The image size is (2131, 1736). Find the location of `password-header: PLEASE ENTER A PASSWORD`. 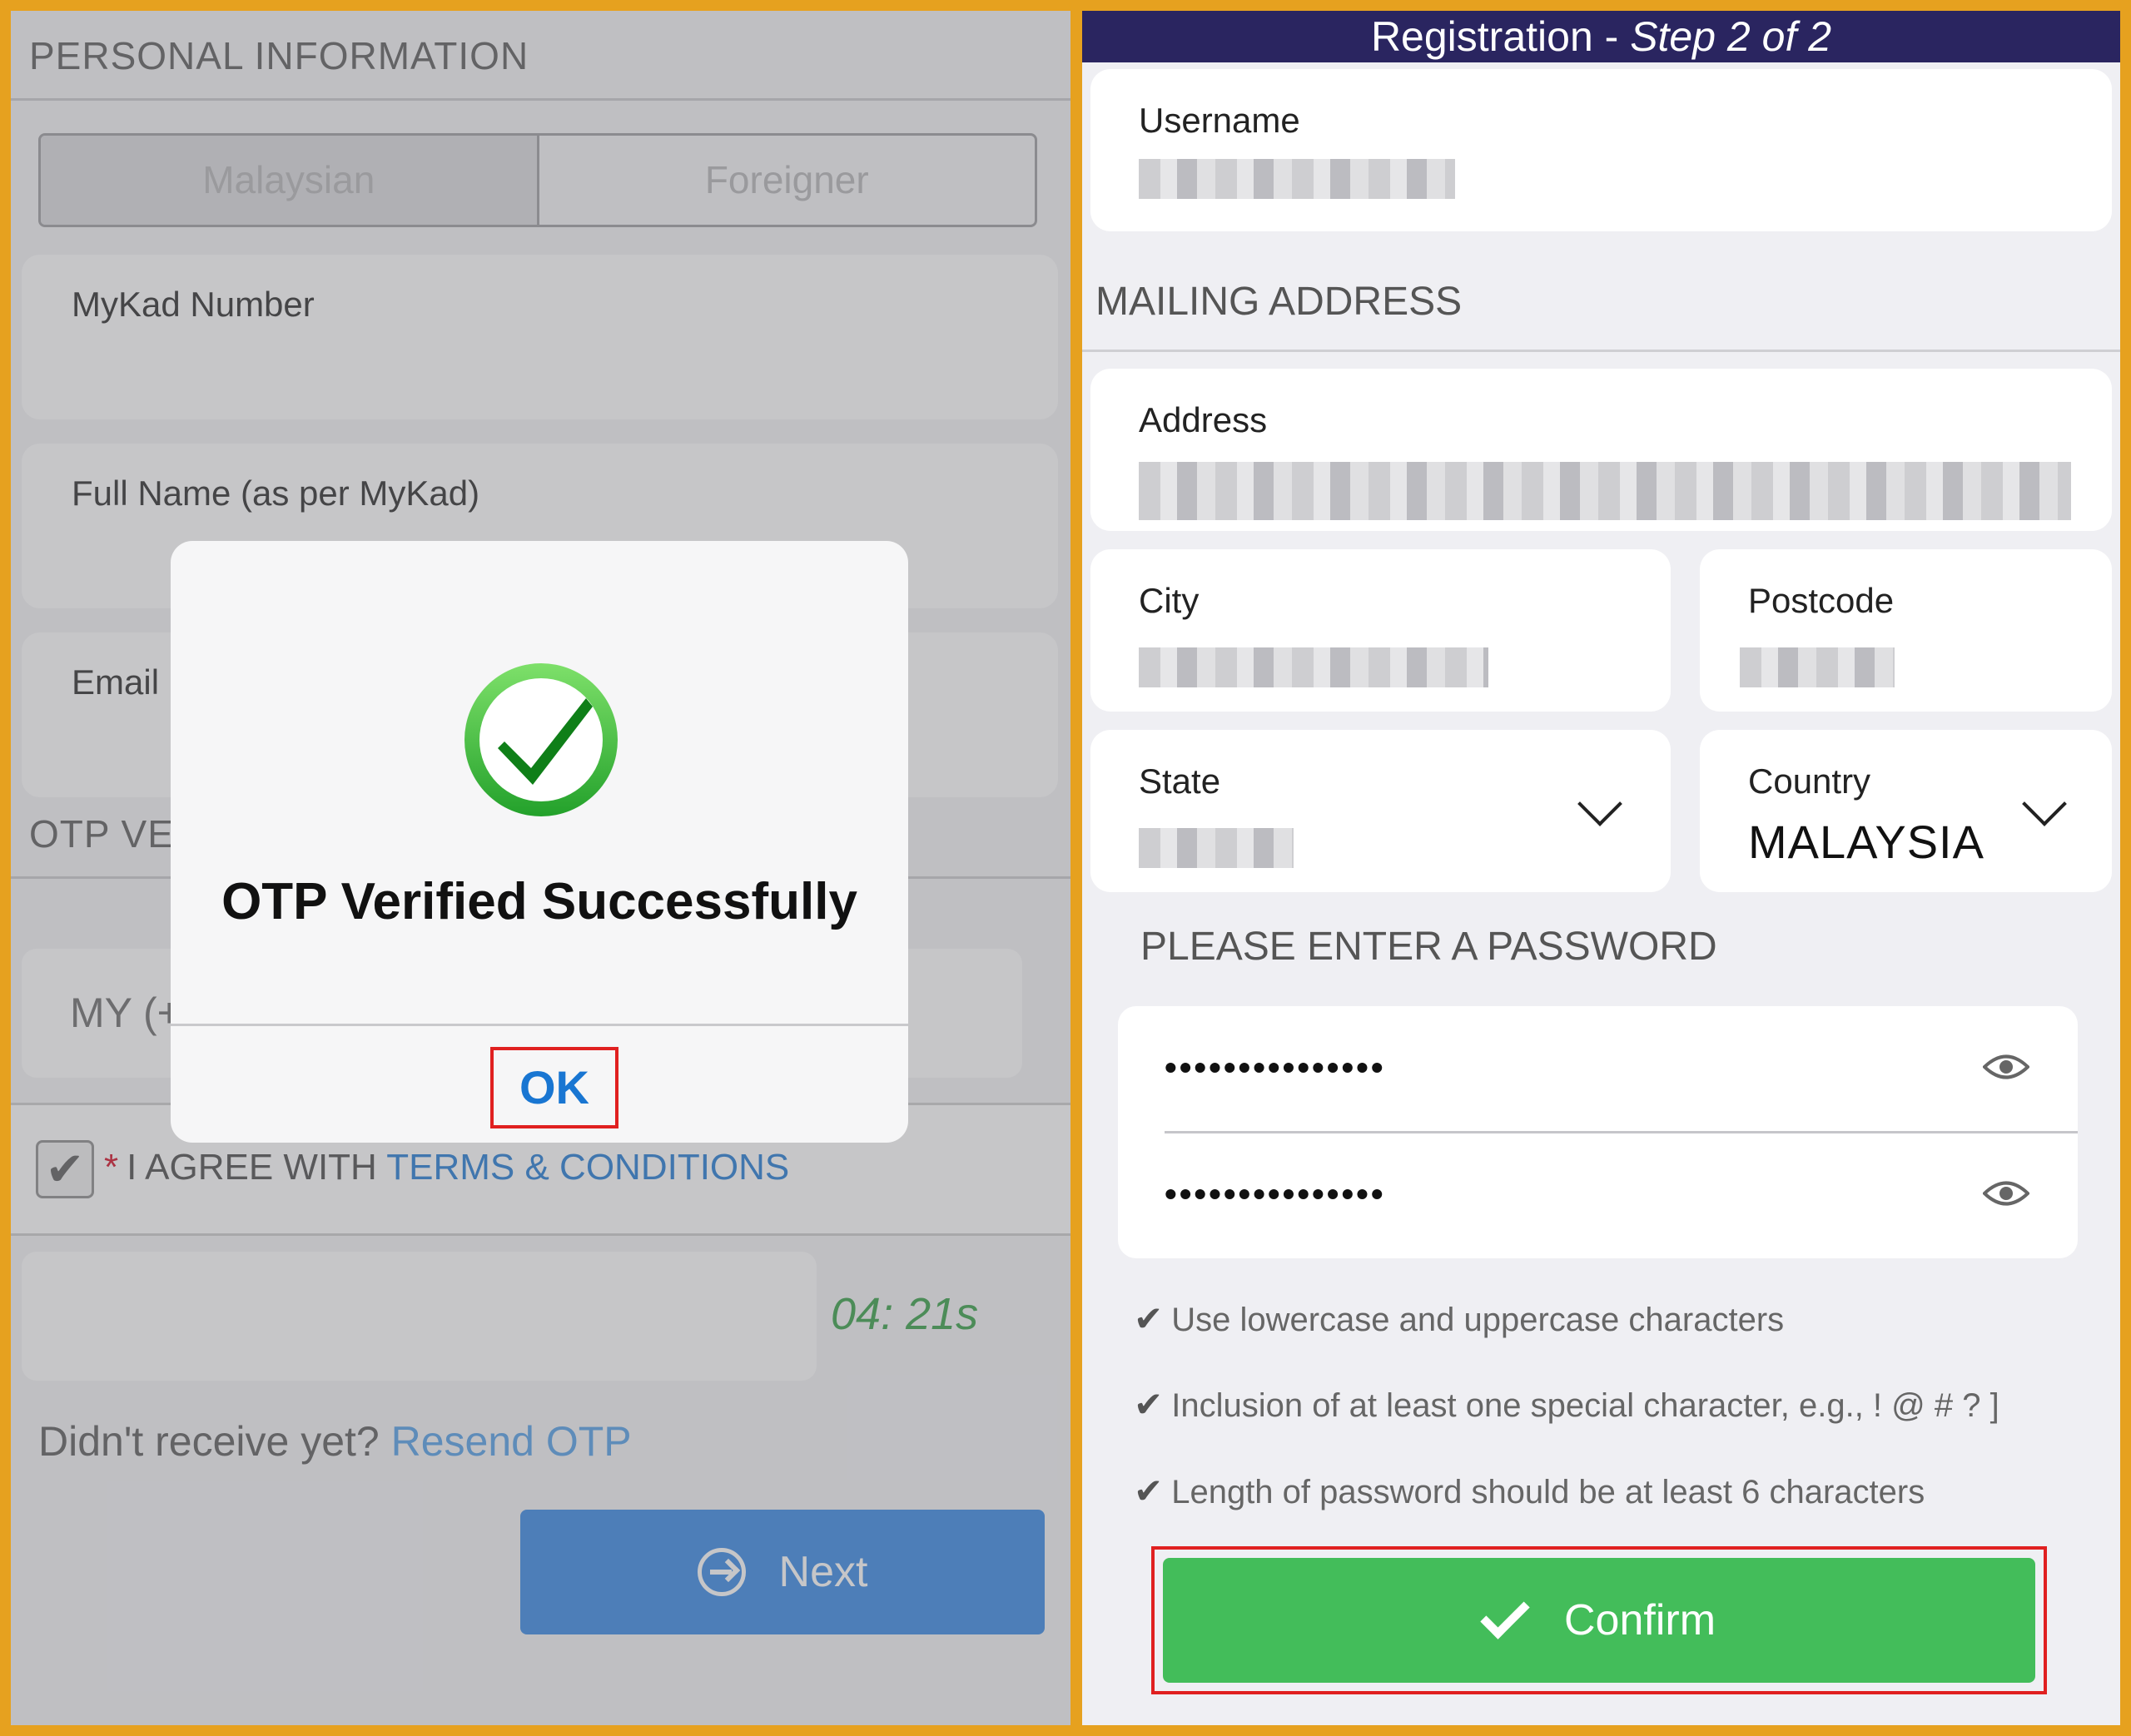

password-header: PLEASE ENTER A PASSWORD is located at coordinates (1428, 947).